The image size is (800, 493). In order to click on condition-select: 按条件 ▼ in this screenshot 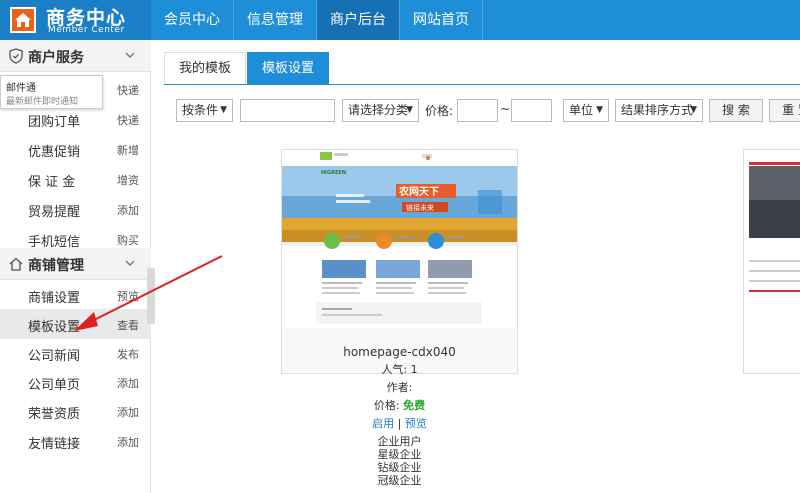, I will do `click(204, 110)`.